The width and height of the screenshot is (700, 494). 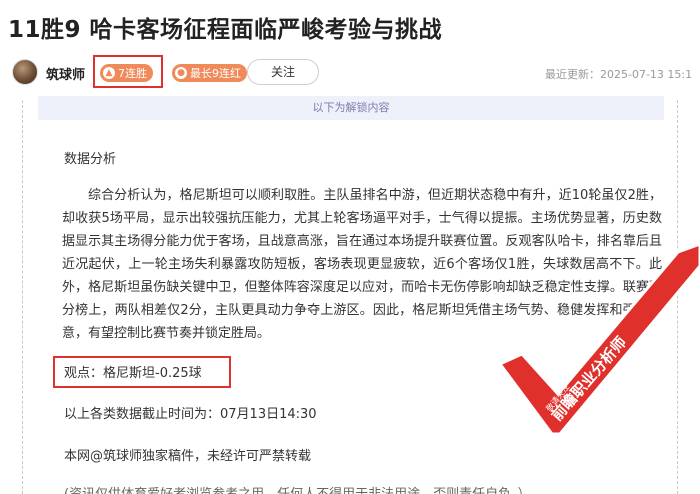 I want to click on section-title: 数据分析, so click(x=90, y=159).